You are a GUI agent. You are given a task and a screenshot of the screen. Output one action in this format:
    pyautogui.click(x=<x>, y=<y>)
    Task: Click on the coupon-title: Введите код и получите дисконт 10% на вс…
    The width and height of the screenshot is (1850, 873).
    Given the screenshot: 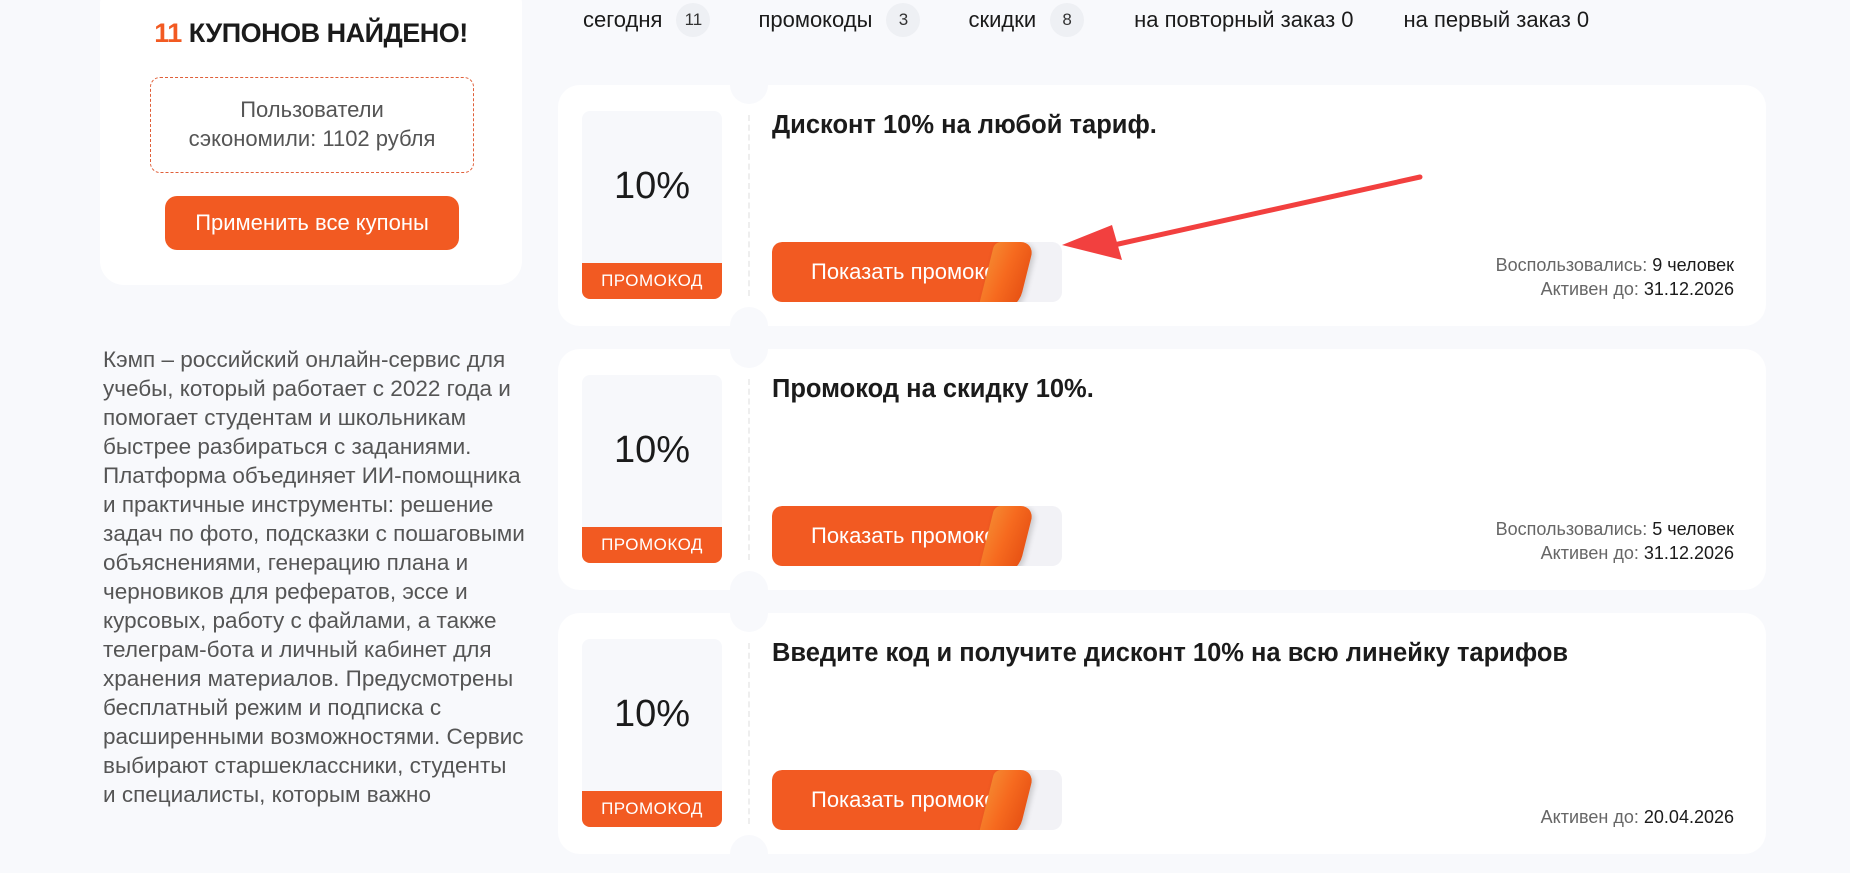 What is the action you would take?
    pyautogui.click(x=1170, y=653)
    